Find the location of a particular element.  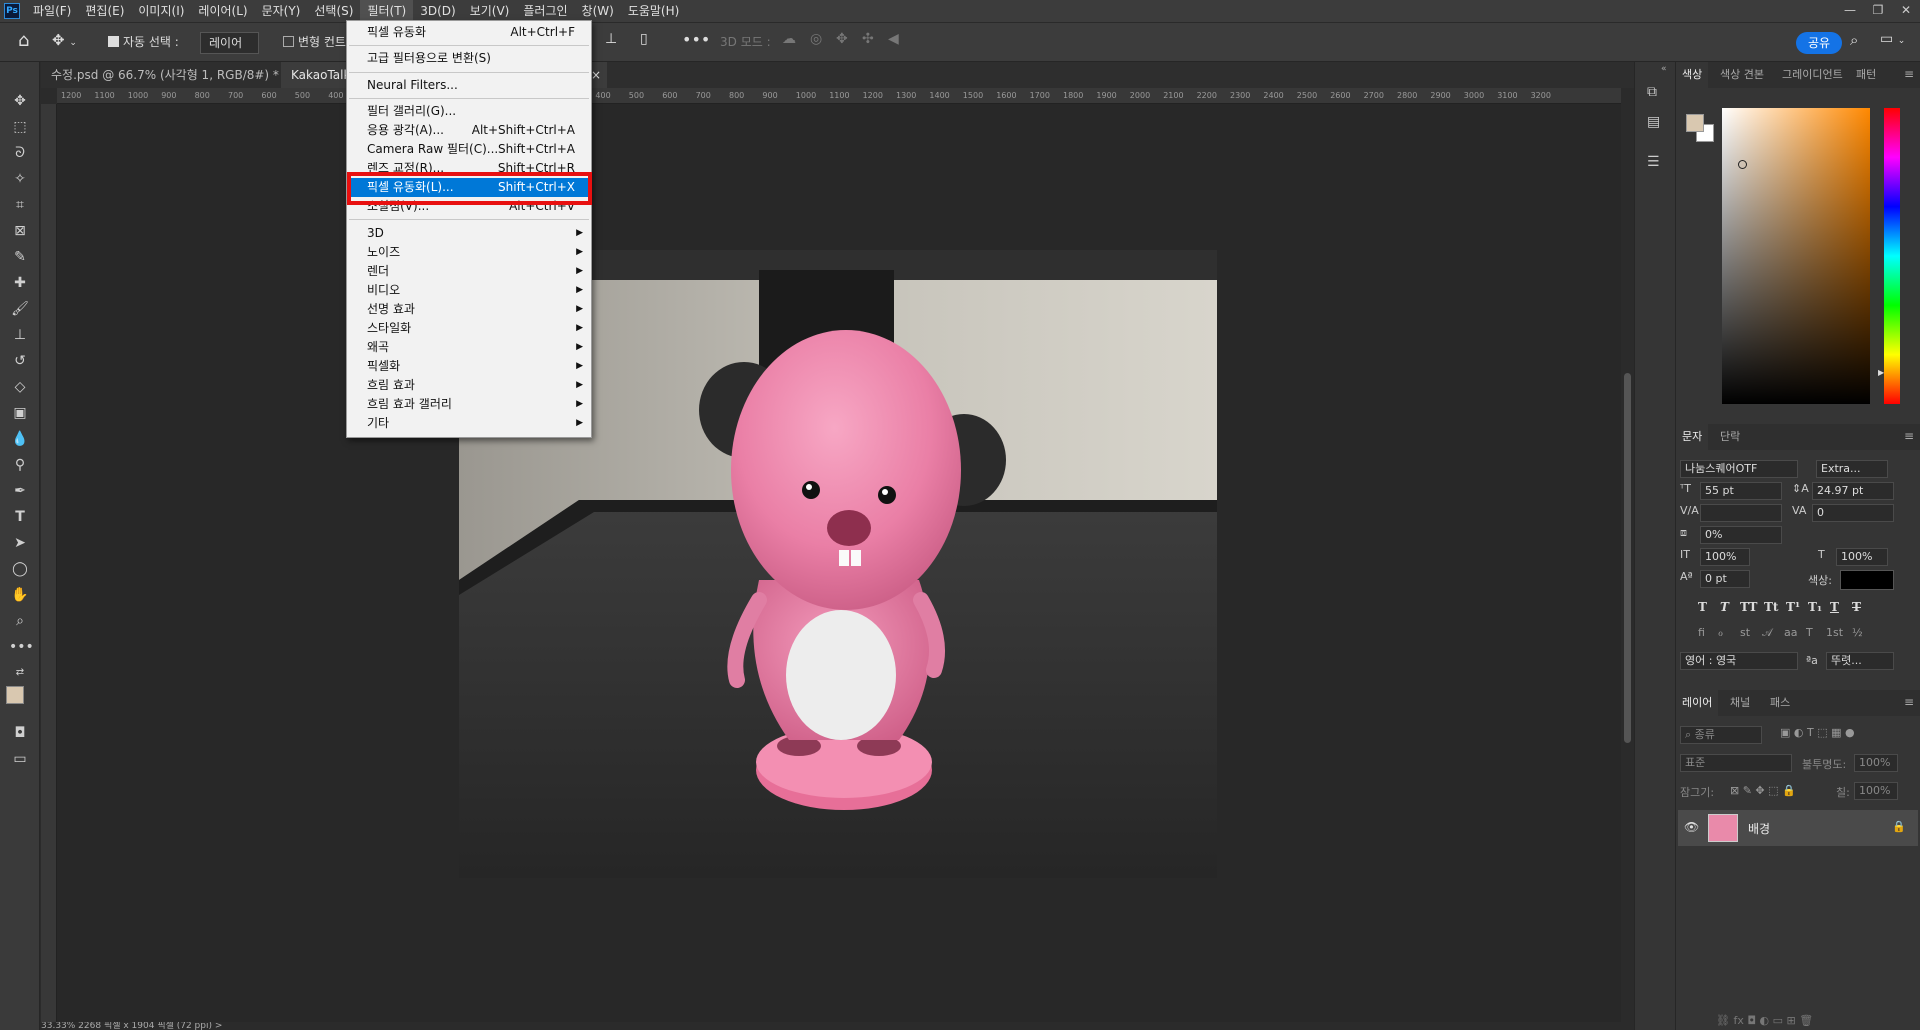

filter-menu-item-adaptive-wide-angle: 응용 광각(A)... Alt+Shift+Ctrl+A is located at coordinates (469, 130).